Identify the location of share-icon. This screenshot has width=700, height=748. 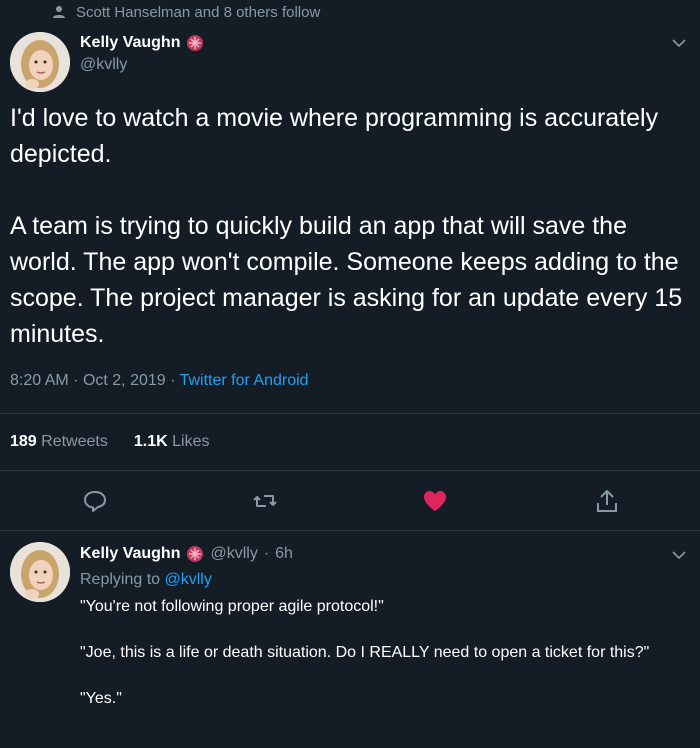
(607, 503).